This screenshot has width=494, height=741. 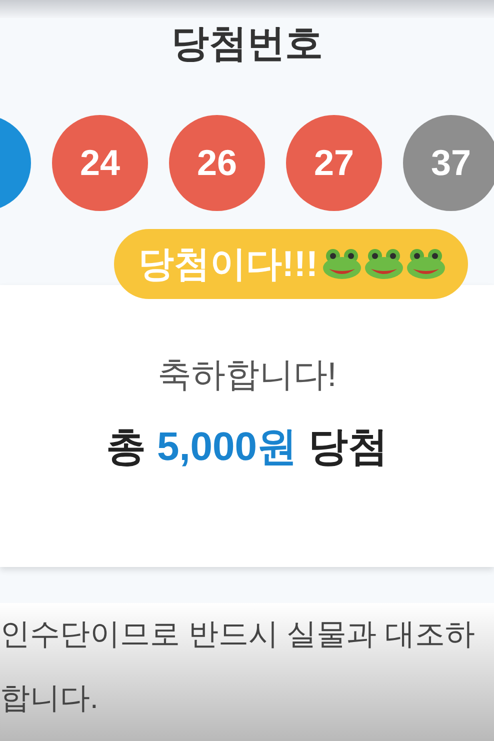 I want to click on notice-text: 합니다., so click(x=50, y=699).